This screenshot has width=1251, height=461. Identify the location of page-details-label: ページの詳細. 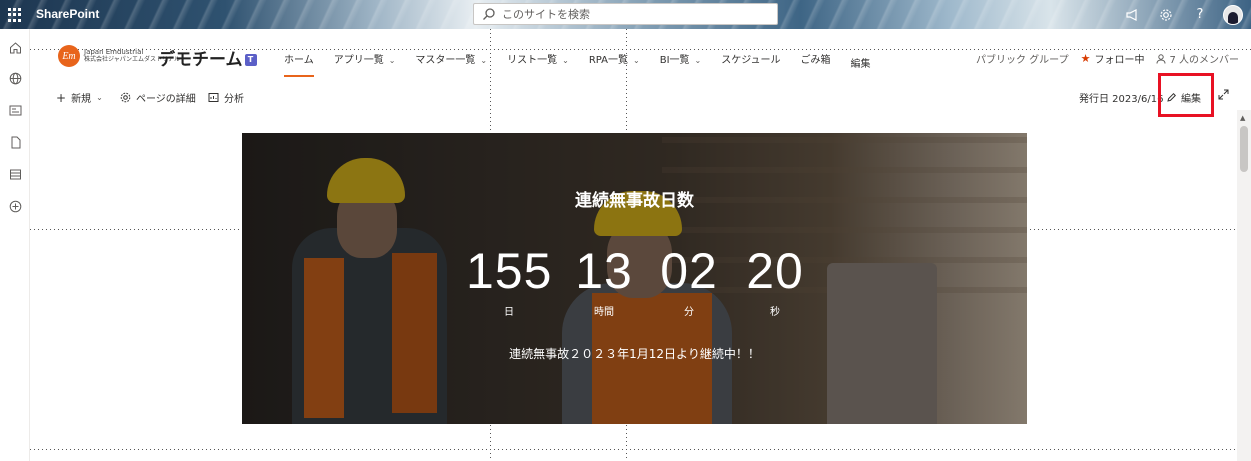
(166, 99).